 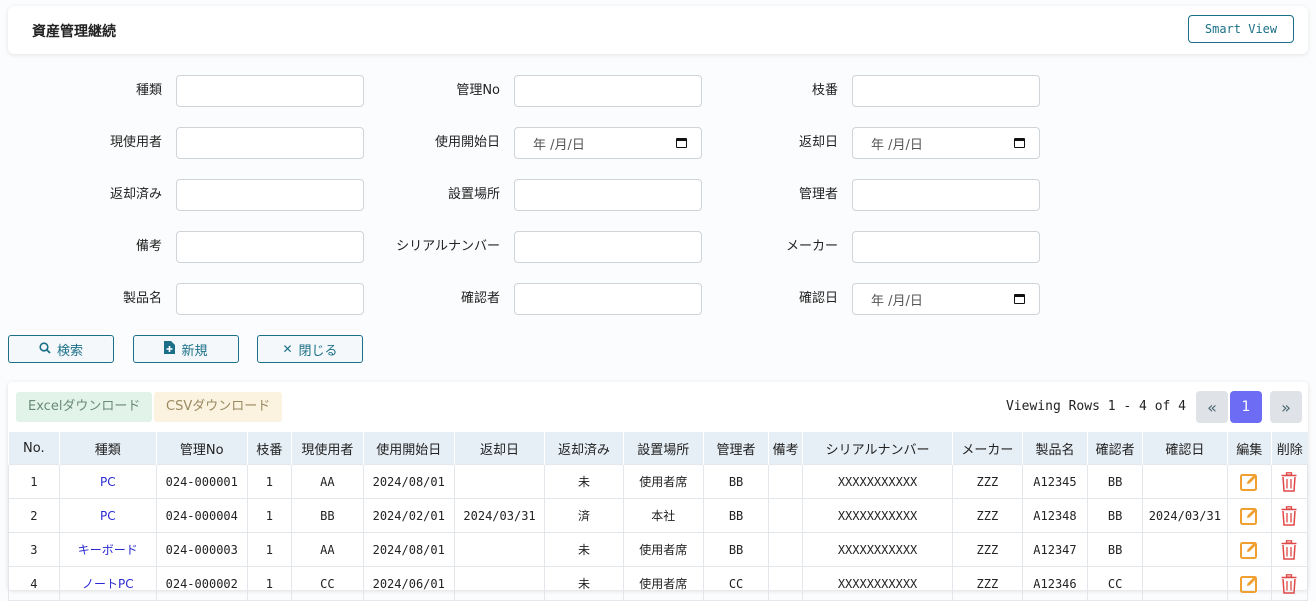 I want to click on page-prev-button: «, so click(x=1212, y=407).